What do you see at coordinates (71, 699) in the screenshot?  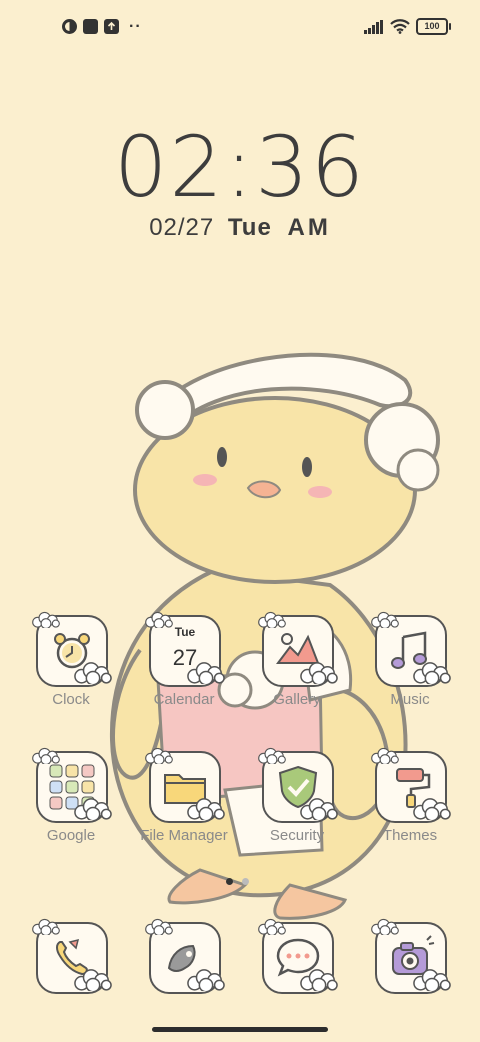 I see `app-label: Clock` at bounding box center [71, 699].